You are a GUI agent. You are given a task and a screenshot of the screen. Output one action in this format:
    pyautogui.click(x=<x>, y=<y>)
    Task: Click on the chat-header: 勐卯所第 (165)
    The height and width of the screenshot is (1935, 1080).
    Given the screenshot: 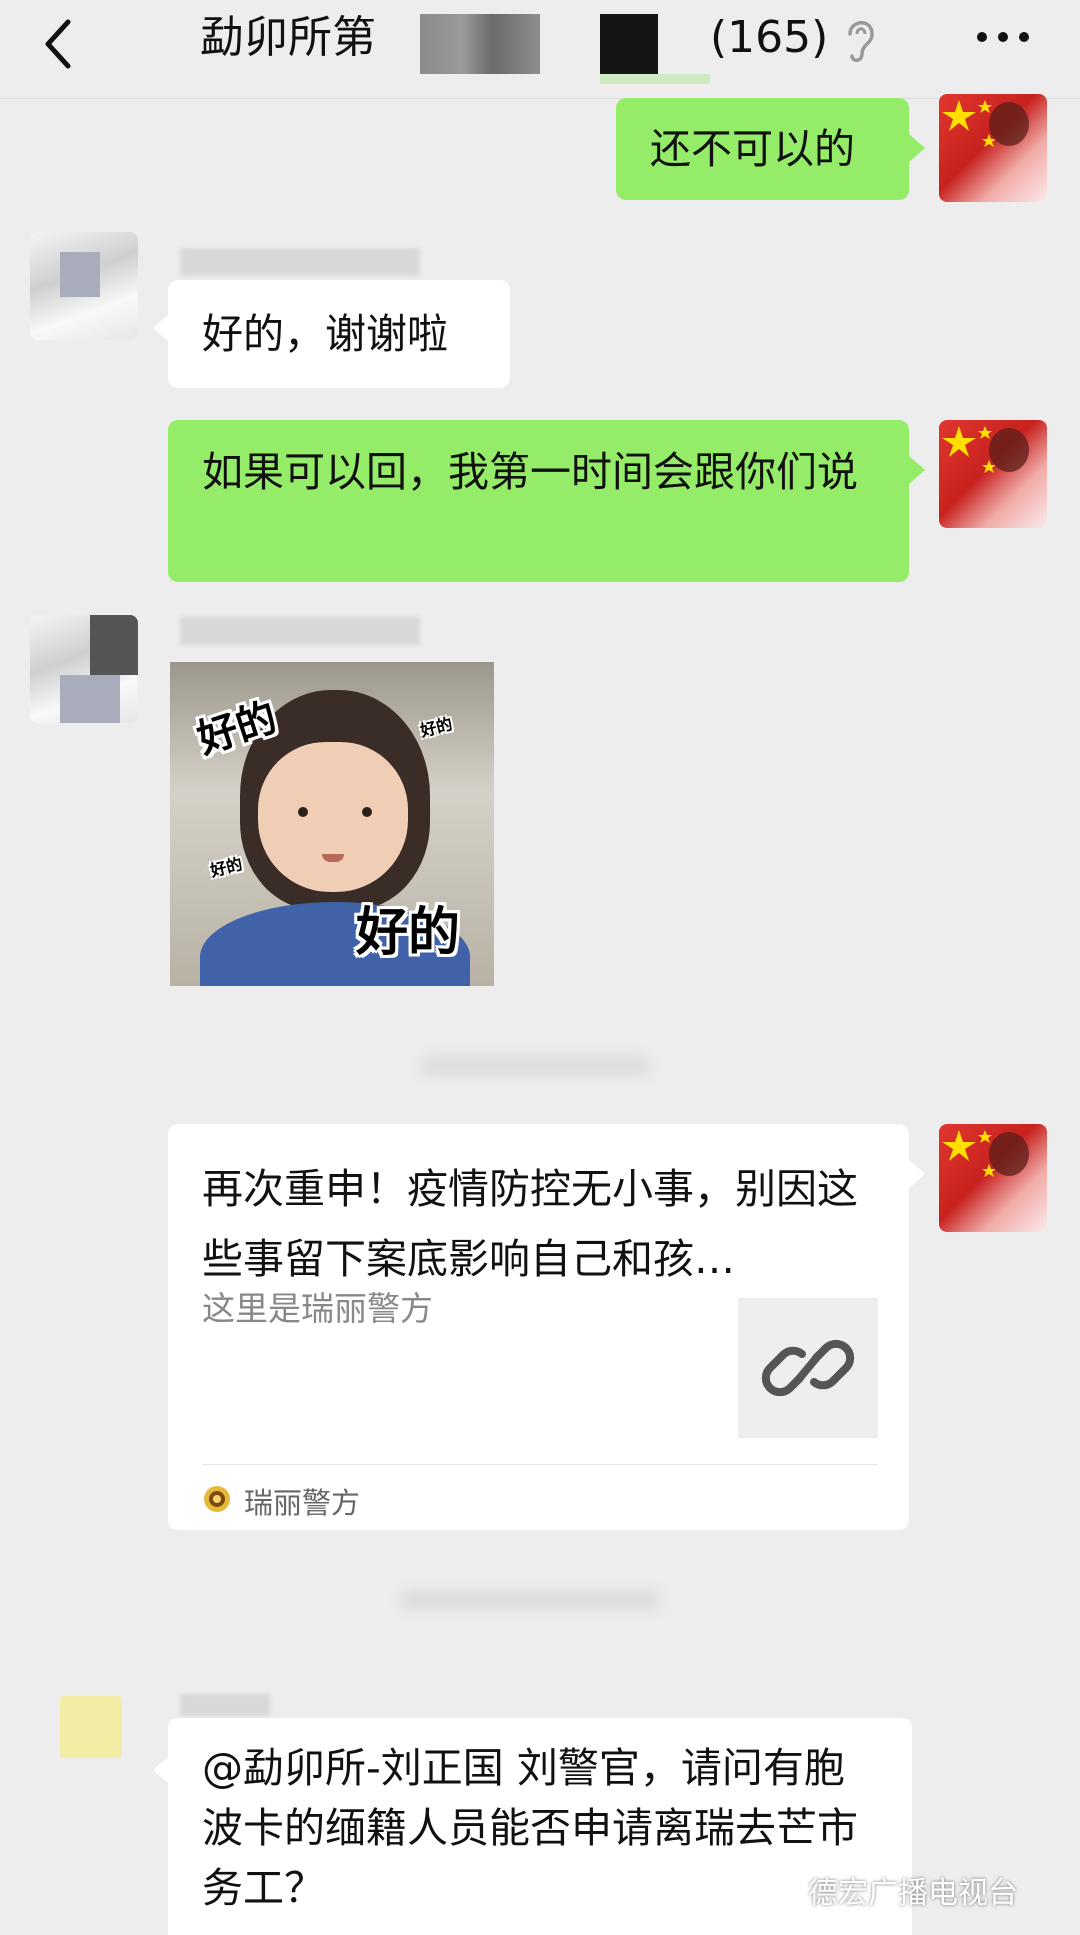 What is the action you would take?
    pyautogui.click(x=540, y=49)
    